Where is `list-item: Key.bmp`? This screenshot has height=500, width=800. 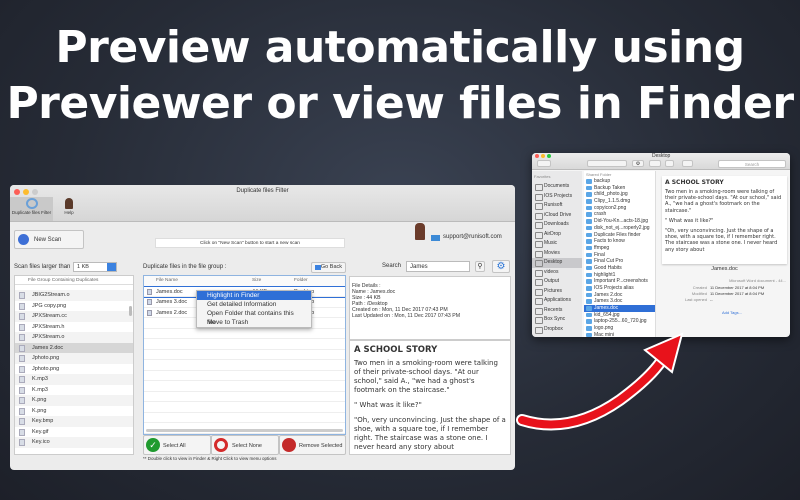 list-item: Key.bmp is located at coordinates (74, 421).